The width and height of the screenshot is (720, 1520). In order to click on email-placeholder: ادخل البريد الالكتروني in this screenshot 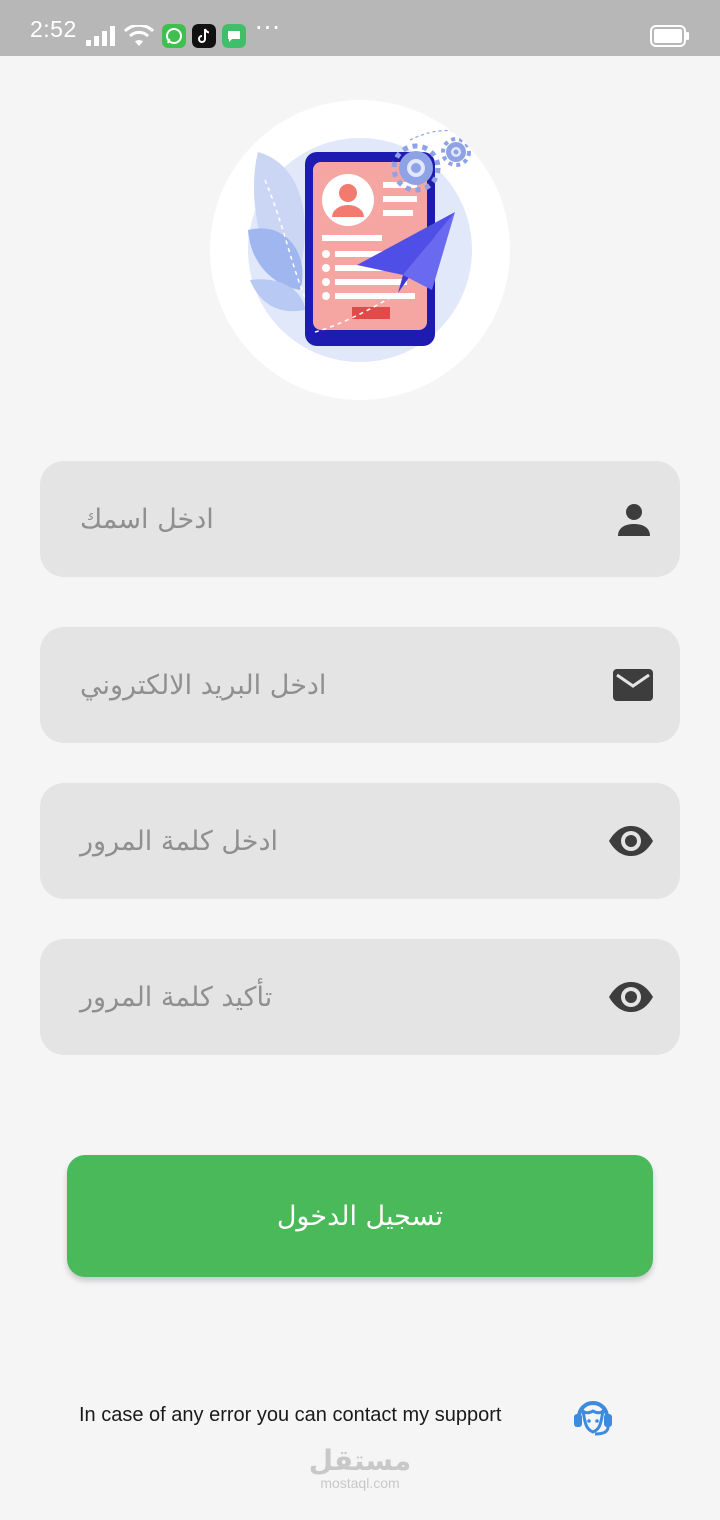, I will do `click(203, 685)`.